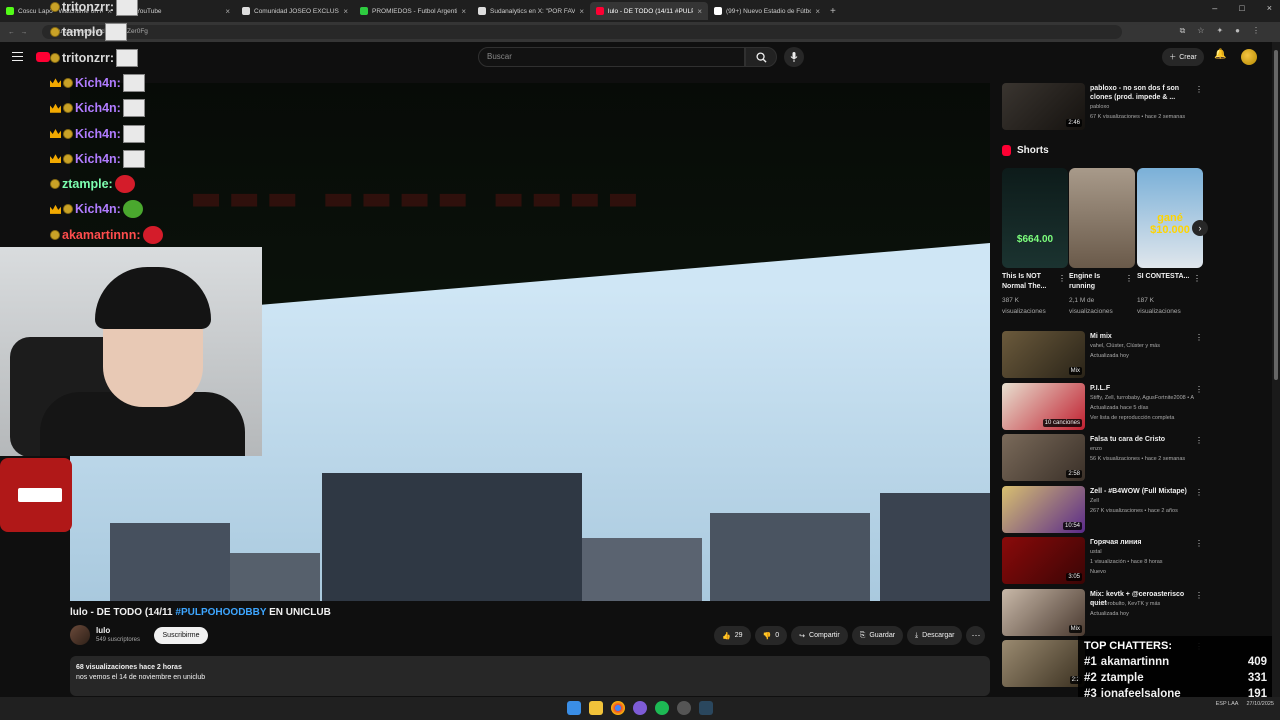  Describe the element at coordinates (1220, 54) in the screenshot. I see `notifications-bell-icon: 🔔` at that location.